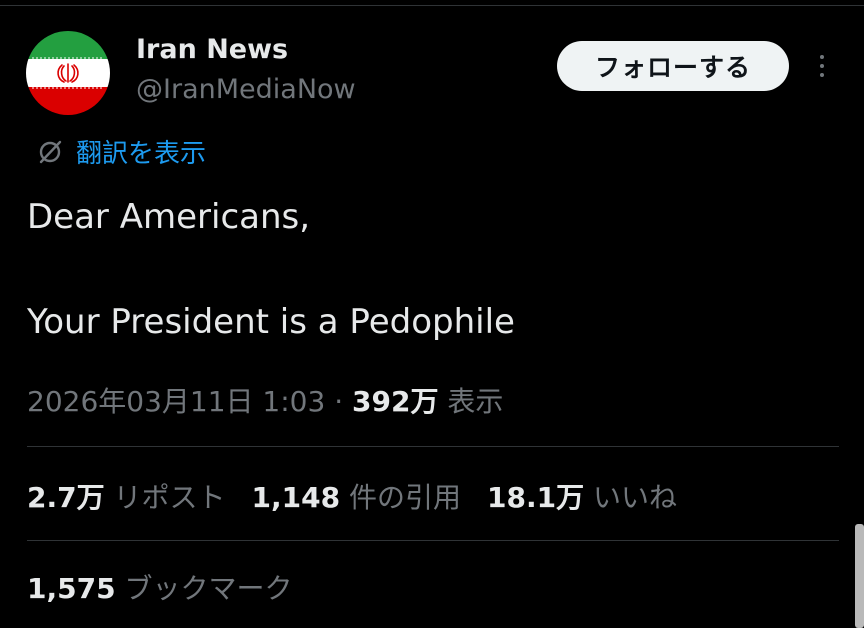 The image size is (864, 628). Describe the element at coordinates (673, 66) in the screenshot. I see `follow-button: フォローする` at that location.